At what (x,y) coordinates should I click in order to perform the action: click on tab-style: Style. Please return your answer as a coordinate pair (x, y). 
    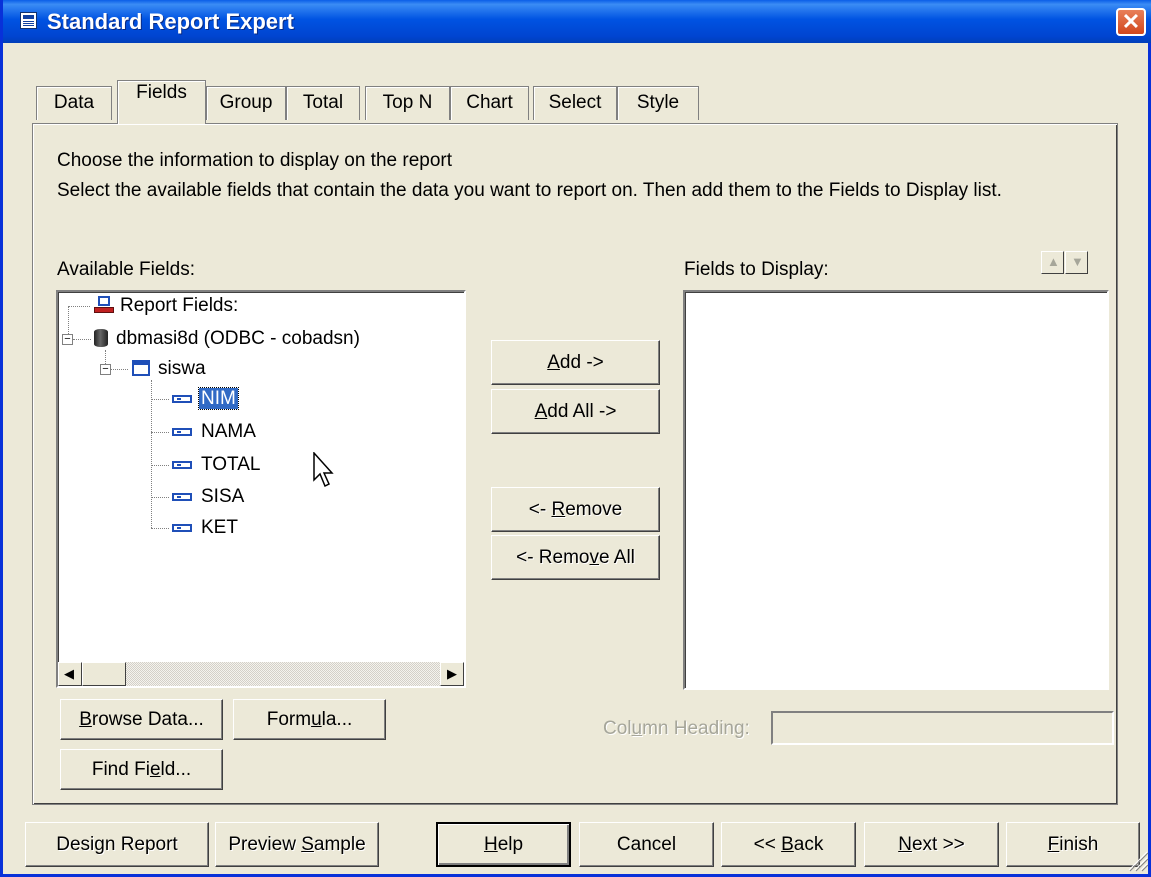
    Looking at the image, I should click on (658, 103).